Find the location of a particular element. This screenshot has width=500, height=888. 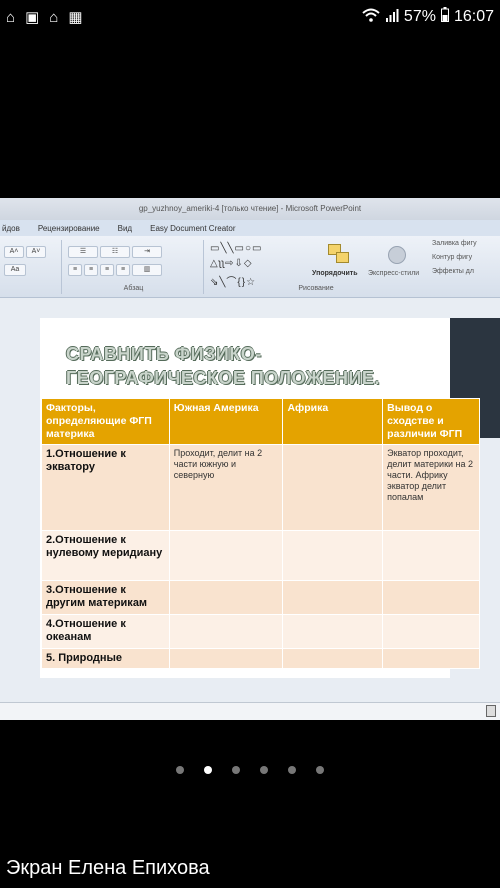

tab-view: Вид is located at coordinates (125, 228).